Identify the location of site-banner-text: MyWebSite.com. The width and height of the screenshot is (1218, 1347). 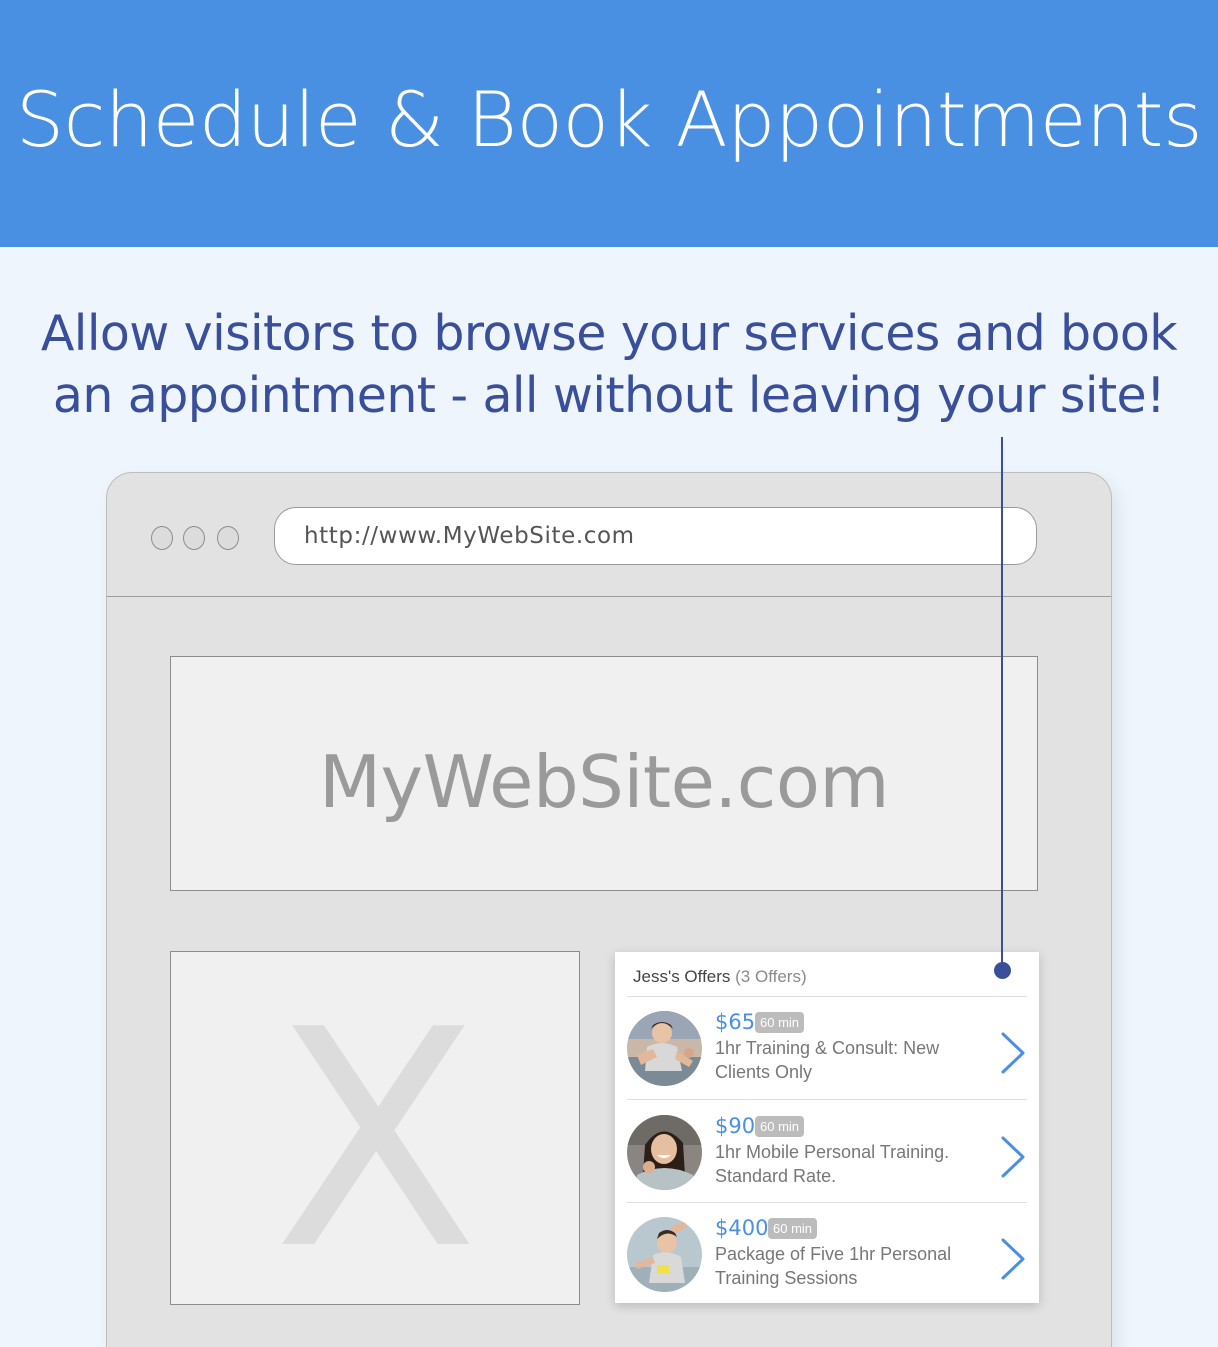
(604, 781).